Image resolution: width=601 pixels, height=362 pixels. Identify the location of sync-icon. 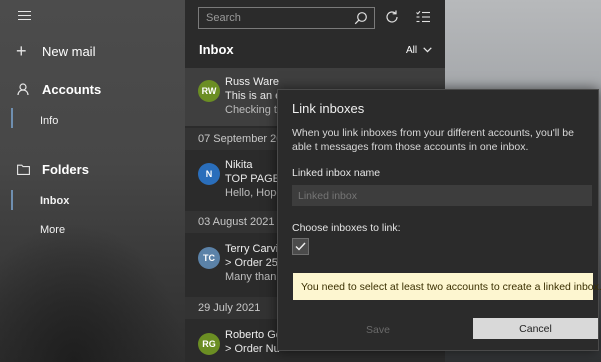
(393, 18).